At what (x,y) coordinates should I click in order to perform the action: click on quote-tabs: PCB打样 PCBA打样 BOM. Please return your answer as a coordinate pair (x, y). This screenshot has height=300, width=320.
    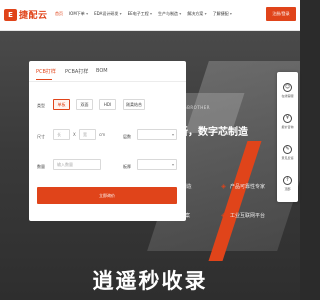
    Looking at the image, I should click on (107, 71).